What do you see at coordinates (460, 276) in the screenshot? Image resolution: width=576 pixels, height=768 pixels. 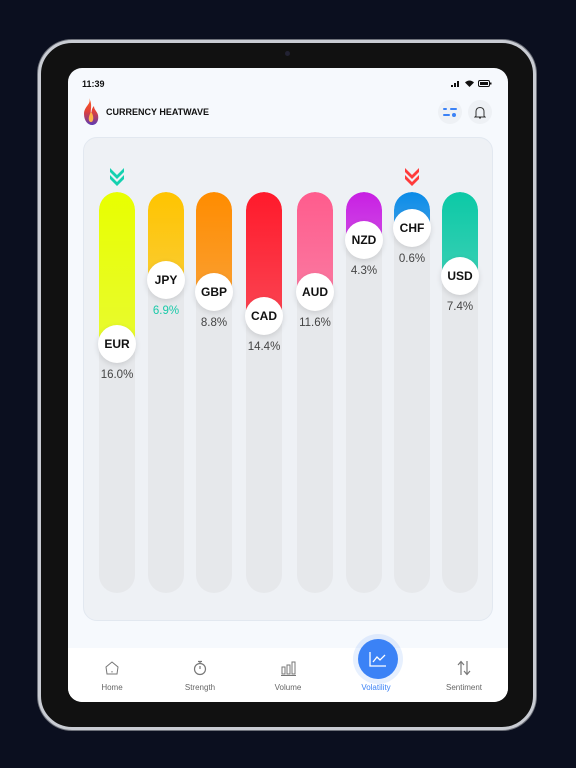 I see `currency-label: USD` at bounding box center [460, 276].